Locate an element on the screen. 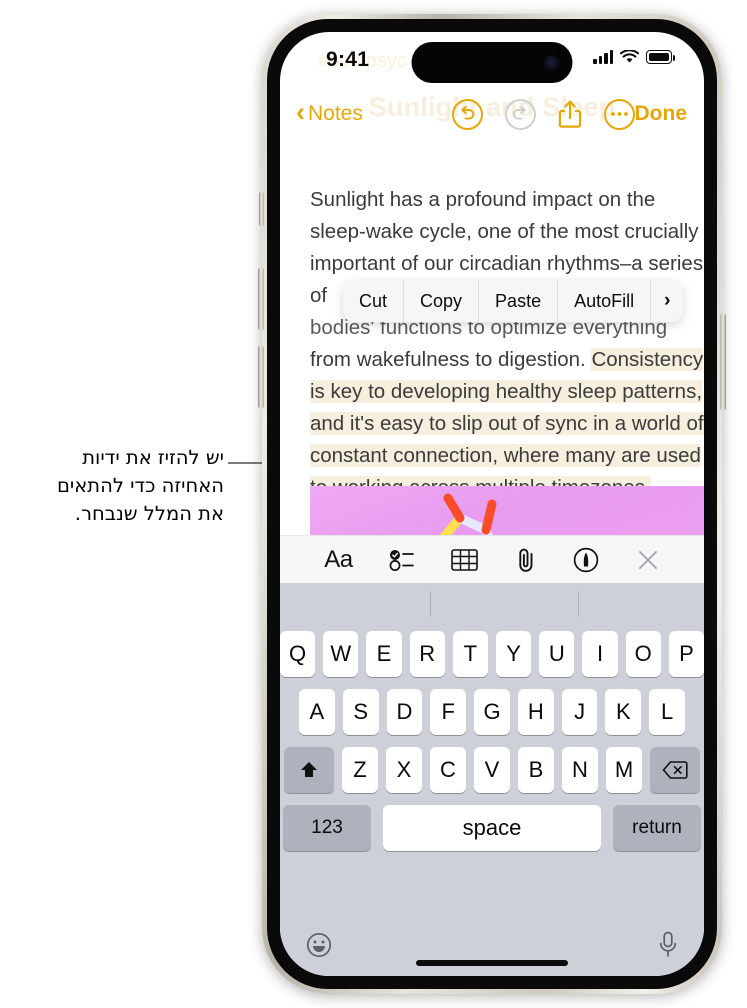  status-bar-time: 9:41 is located at coordinates (348, 59).